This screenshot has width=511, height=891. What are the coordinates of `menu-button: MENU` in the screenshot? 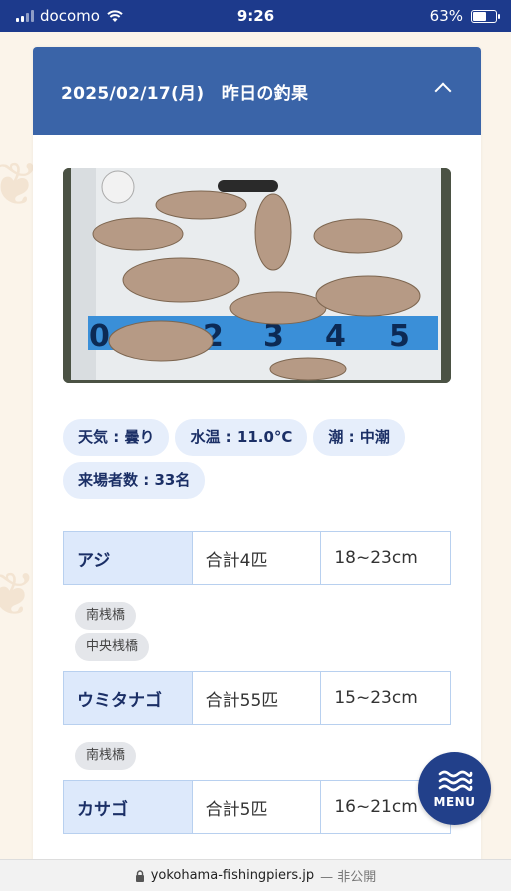 It's located at (454, 788).